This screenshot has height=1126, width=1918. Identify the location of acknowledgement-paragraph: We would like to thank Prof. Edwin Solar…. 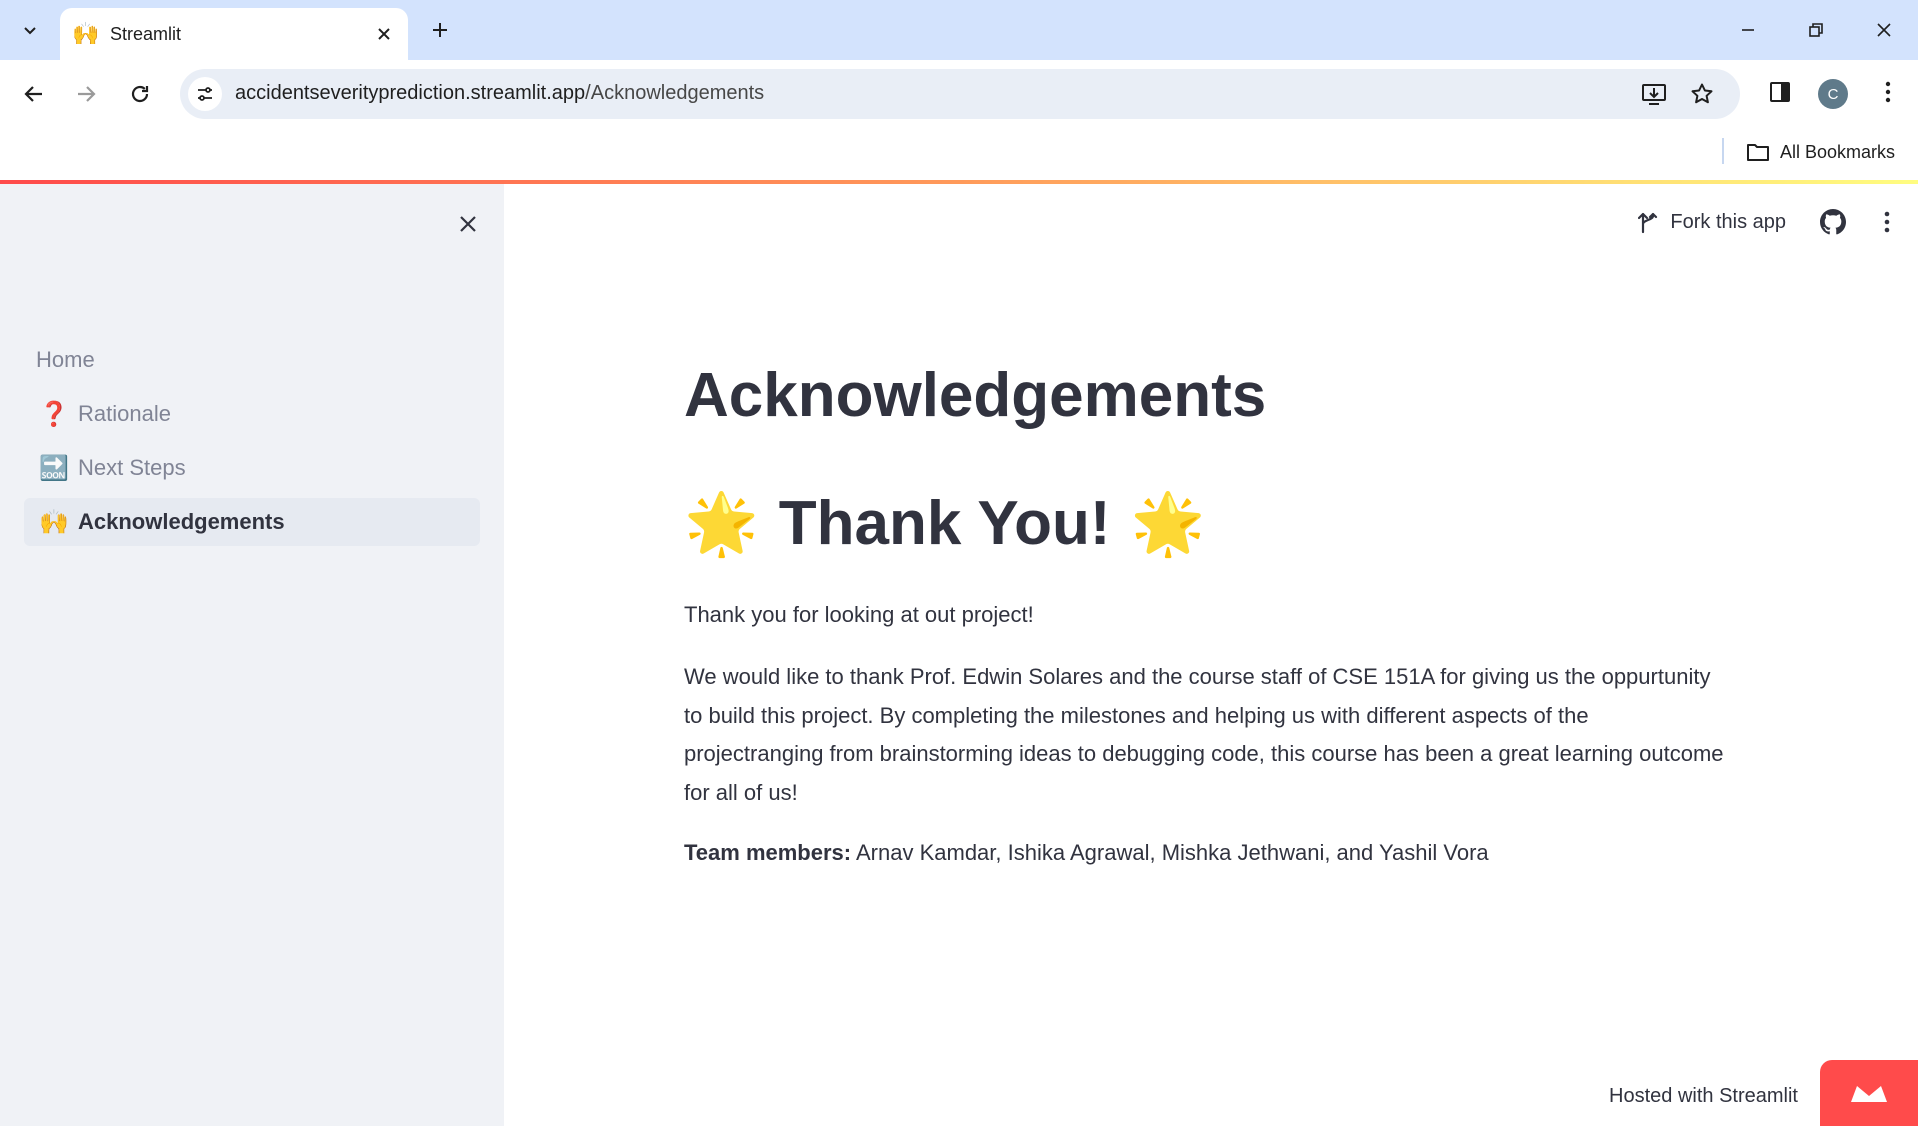
(1204, 734).